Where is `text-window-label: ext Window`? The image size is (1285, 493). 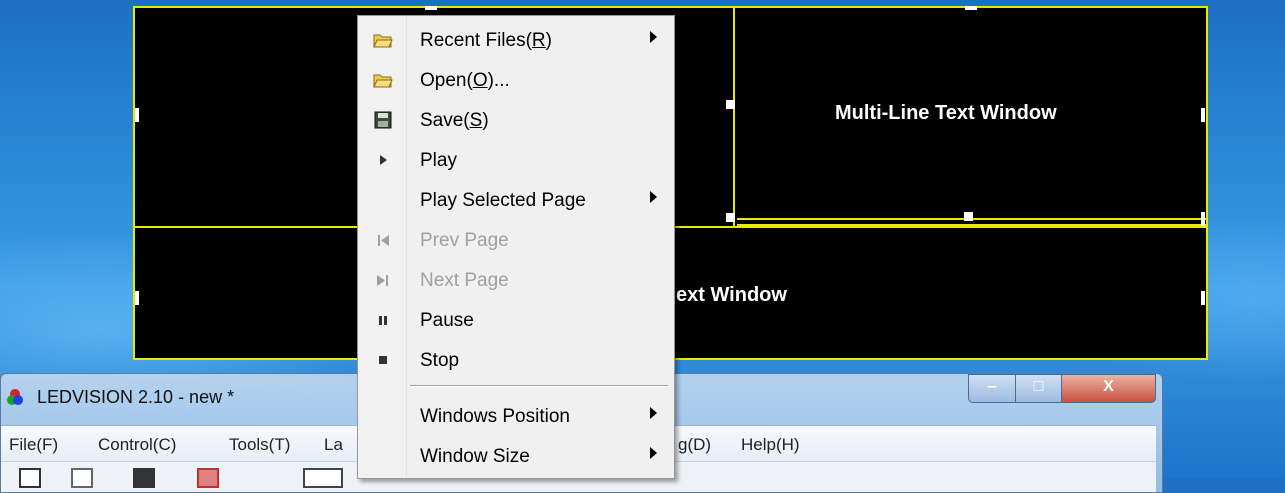
text-window-label: ext Window is located at coordinates (731, 295).